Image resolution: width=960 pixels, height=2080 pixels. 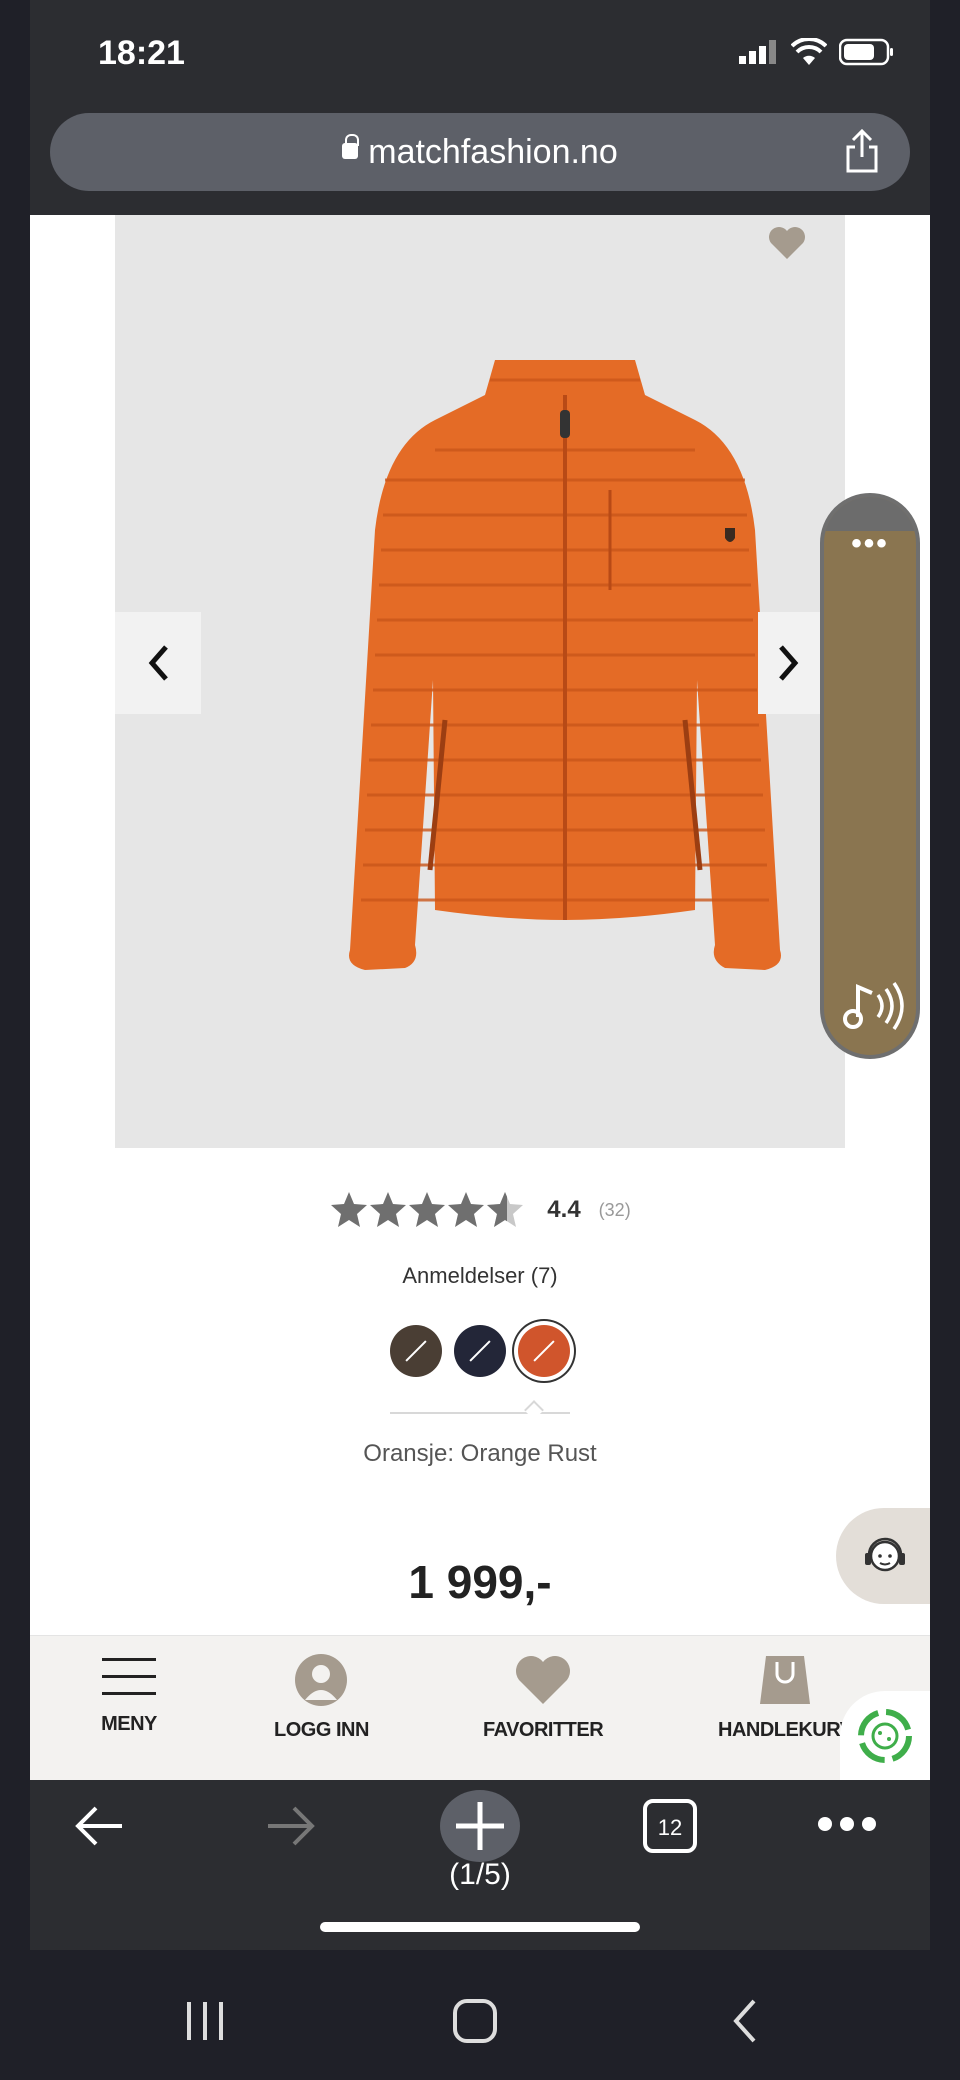 I want to click on android-nav-bar, so click(x=480, y=2015).